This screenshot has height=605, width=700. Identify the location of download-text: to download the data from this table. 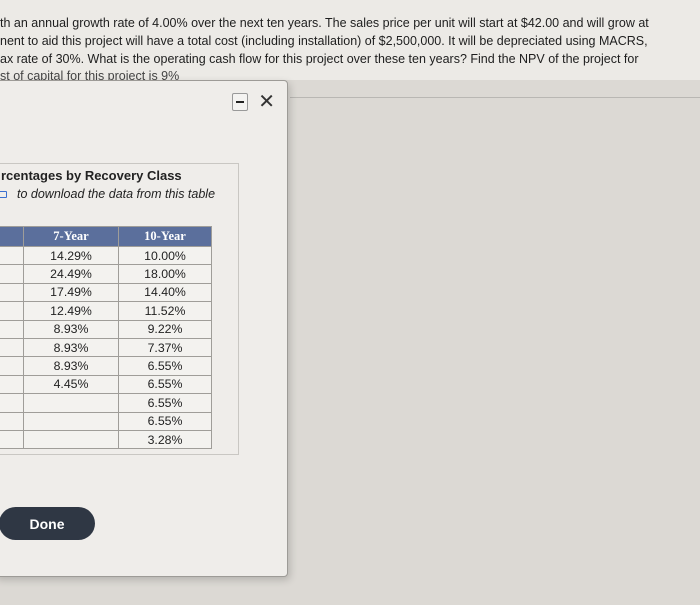
(116, 194).